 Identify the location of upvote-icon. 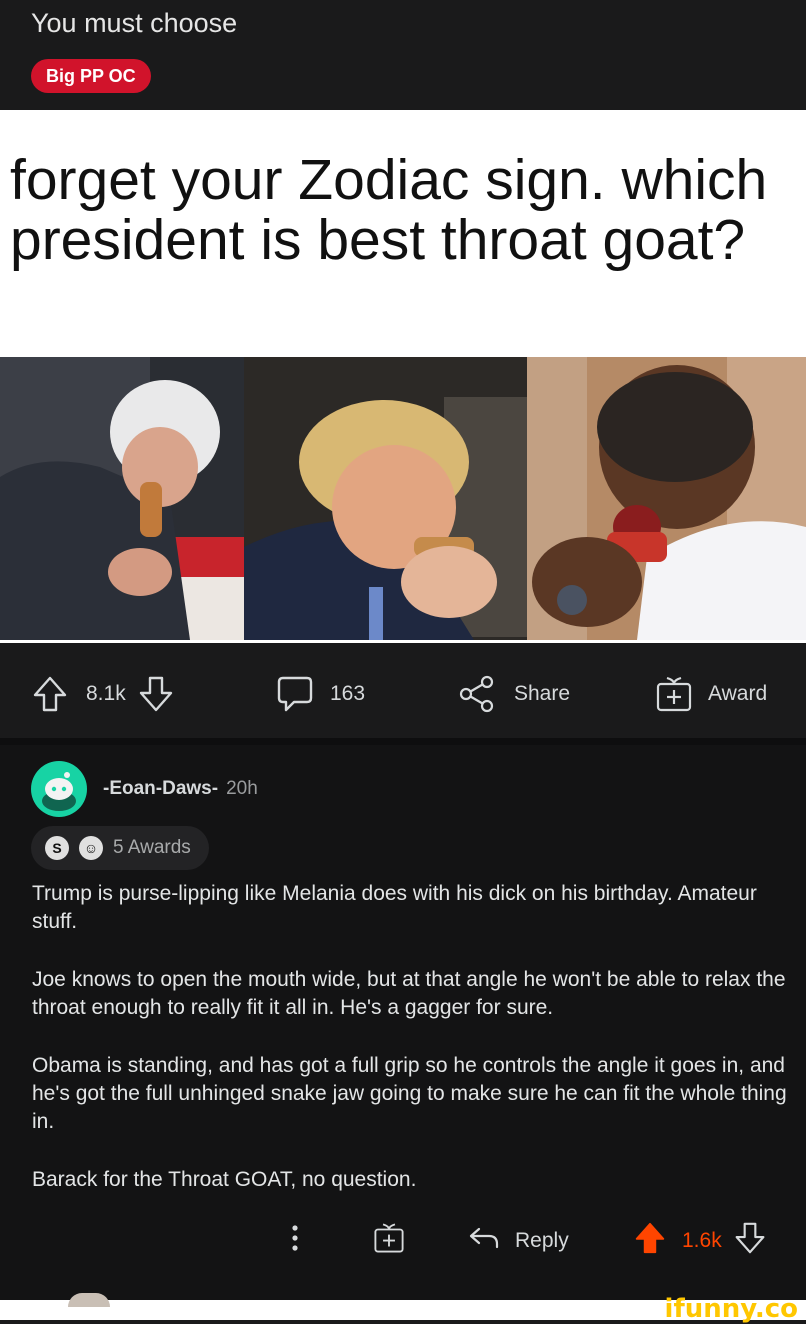
(50, 694).